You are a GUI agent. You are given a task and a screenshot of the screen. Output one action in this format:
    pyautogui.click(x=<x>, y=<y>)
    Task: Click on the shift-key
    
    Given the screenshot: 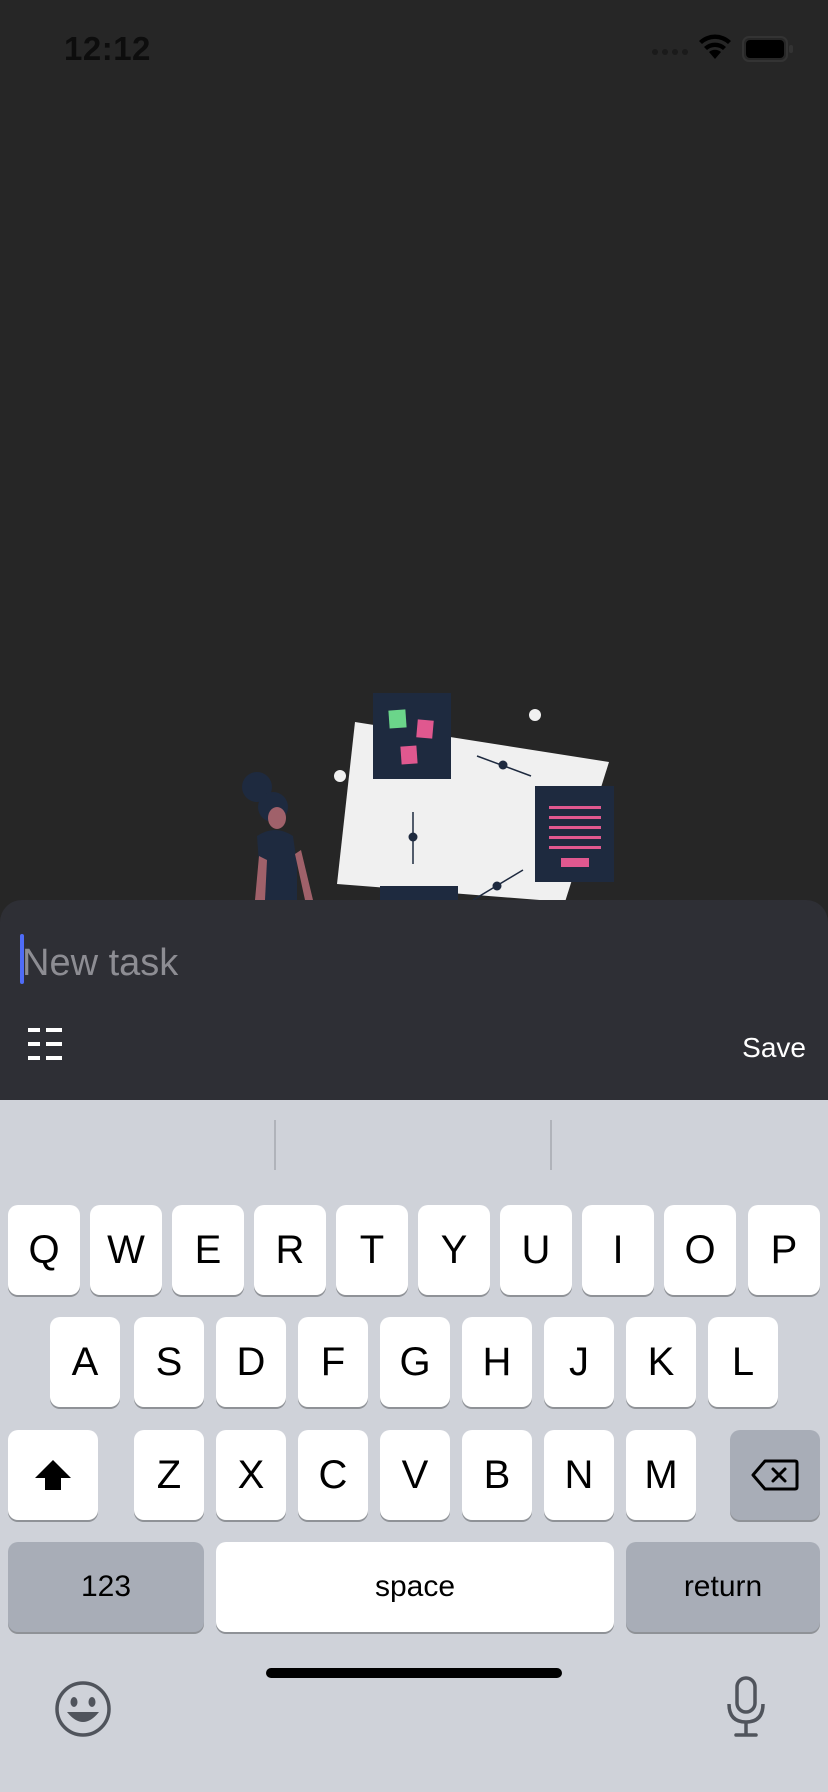 What is the action you would take?
    pyautogui.click(x=53, y=1475)
    